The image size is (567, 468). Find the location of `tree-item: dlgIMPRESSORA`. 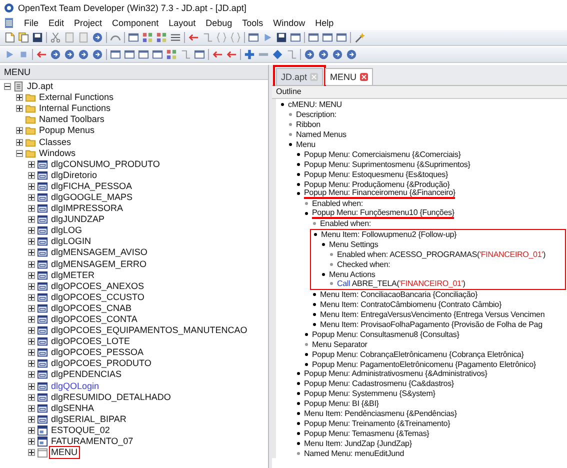

tree-item: dlgIMPRESSORA is located at coordinates (87, 208).